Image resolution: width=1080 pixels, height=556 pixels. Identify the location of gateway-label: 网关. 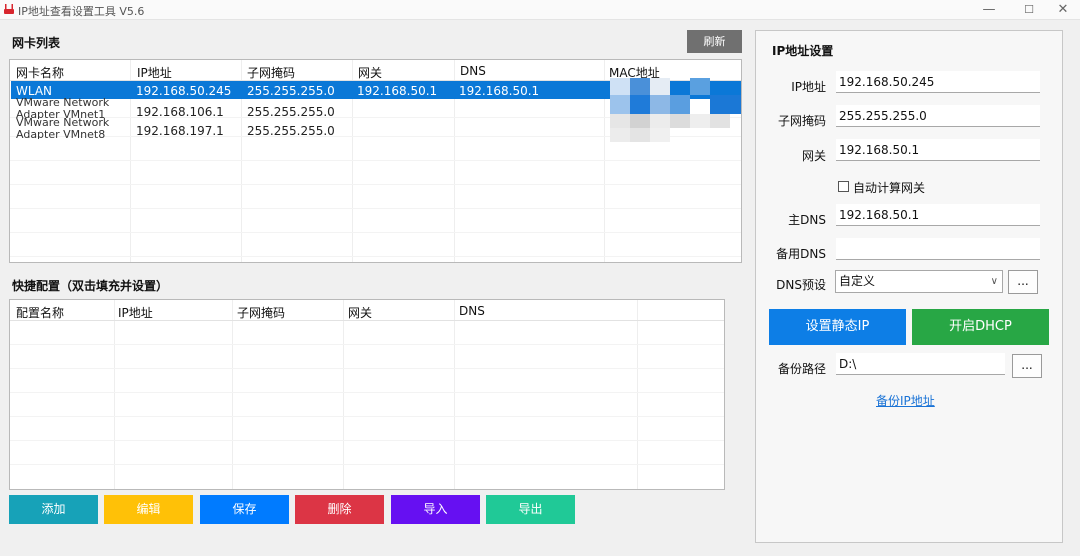
(813, 156).